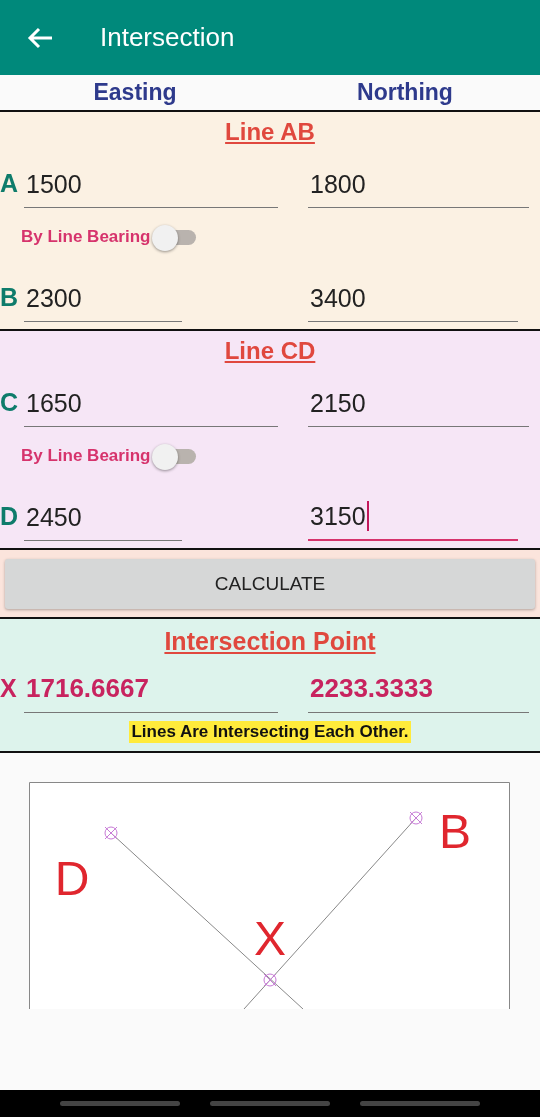 Image resolution: width=540 pixels, height=1117 pixels. Describe the element at coordinates (270, 641) in the screenshot. I see `section-title: Intersection Point` at that location.